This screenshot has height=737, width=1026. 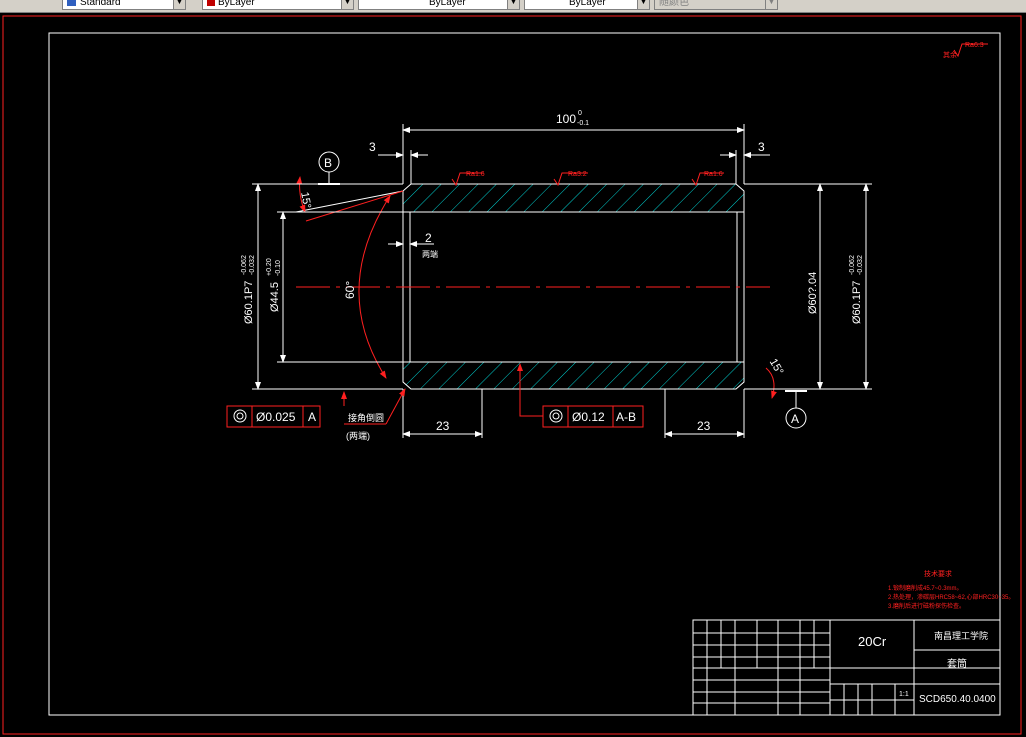 I want to click on svg-text: Ø60?.04, so click(x=813, y=293).